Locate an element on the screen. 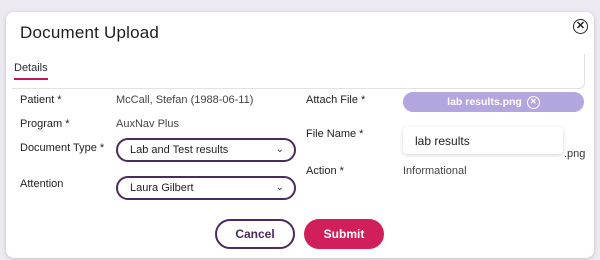  action-value: Informational is located at coordinates (435, 171).